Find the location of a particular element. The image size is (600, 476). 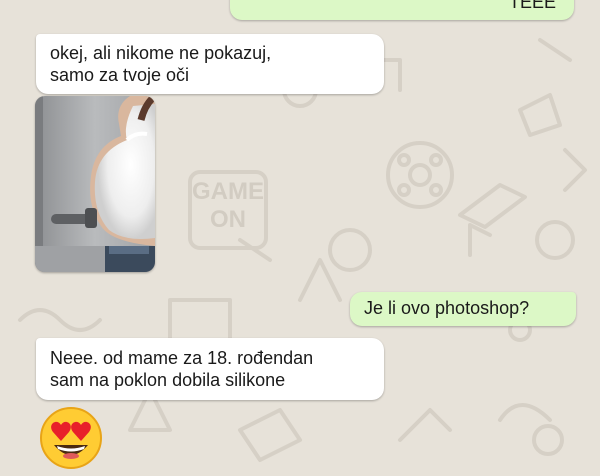

photo-message is located at coordinates (95, 184).